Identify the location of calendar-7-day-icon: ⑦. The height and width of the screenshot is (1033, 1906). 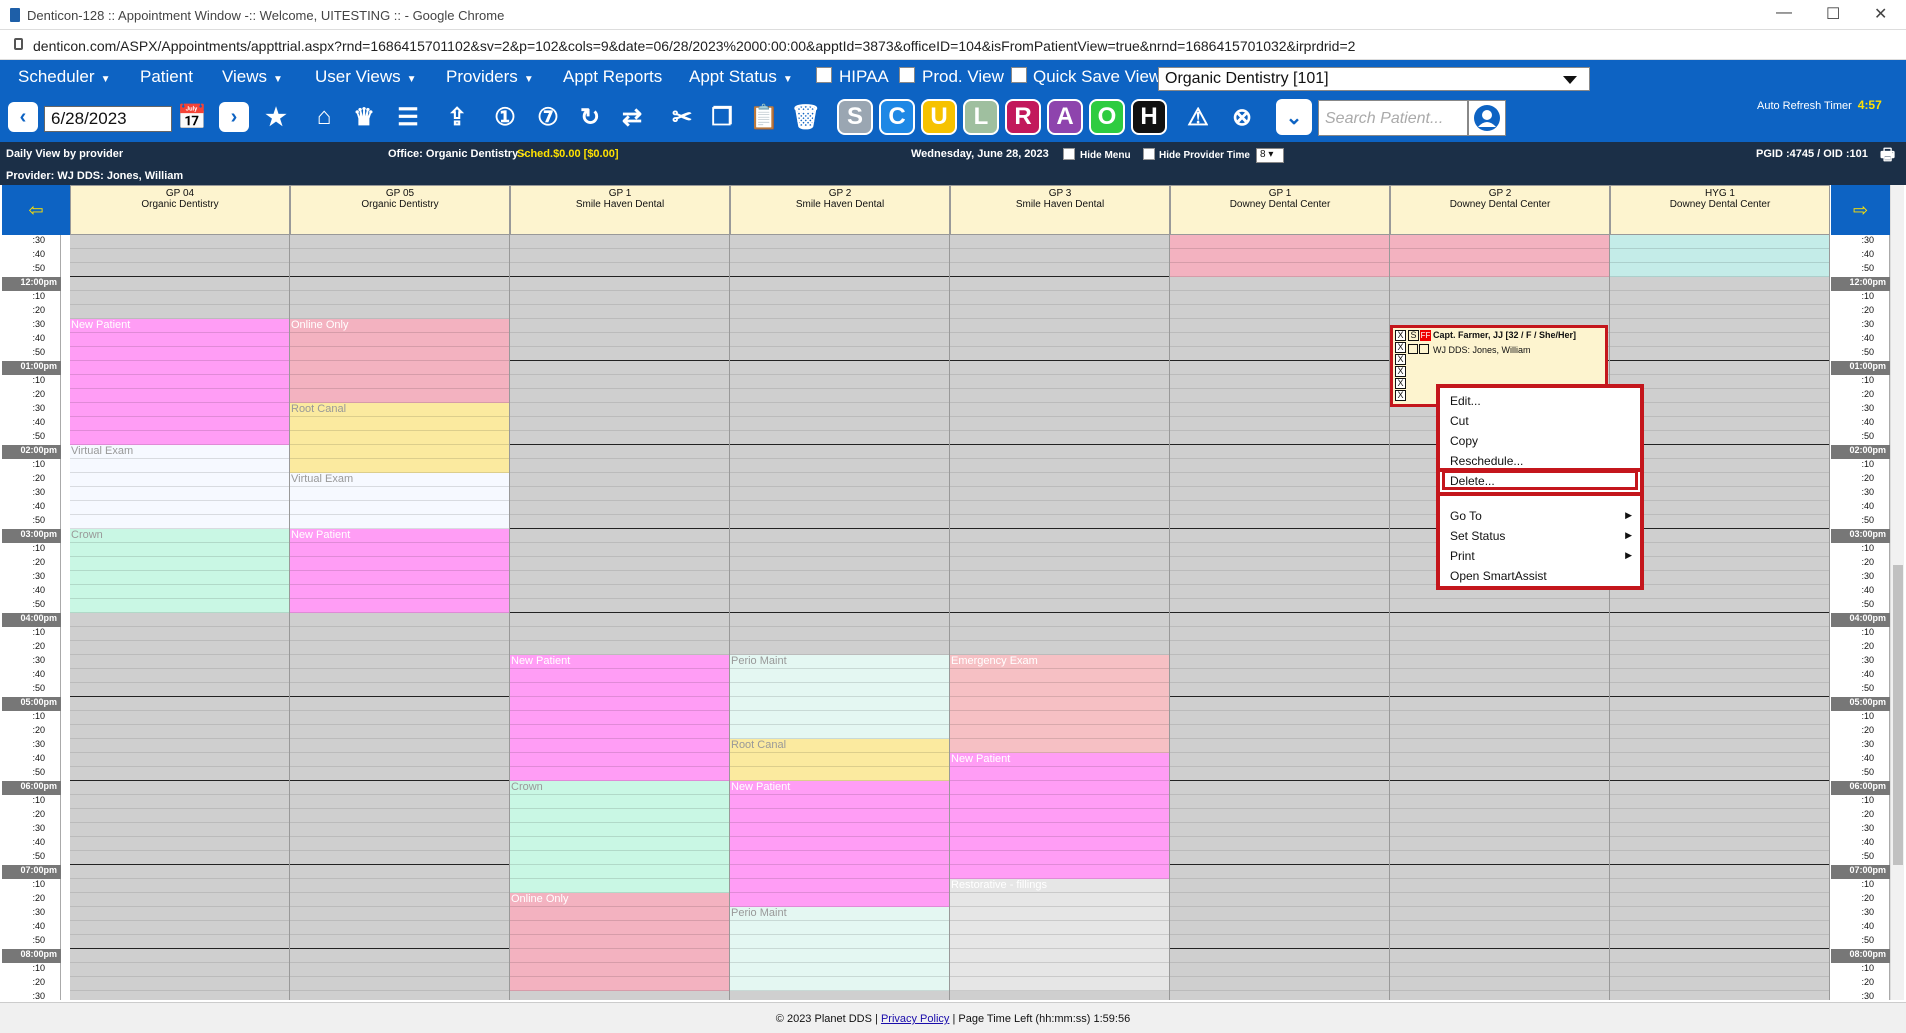
(548, 117).